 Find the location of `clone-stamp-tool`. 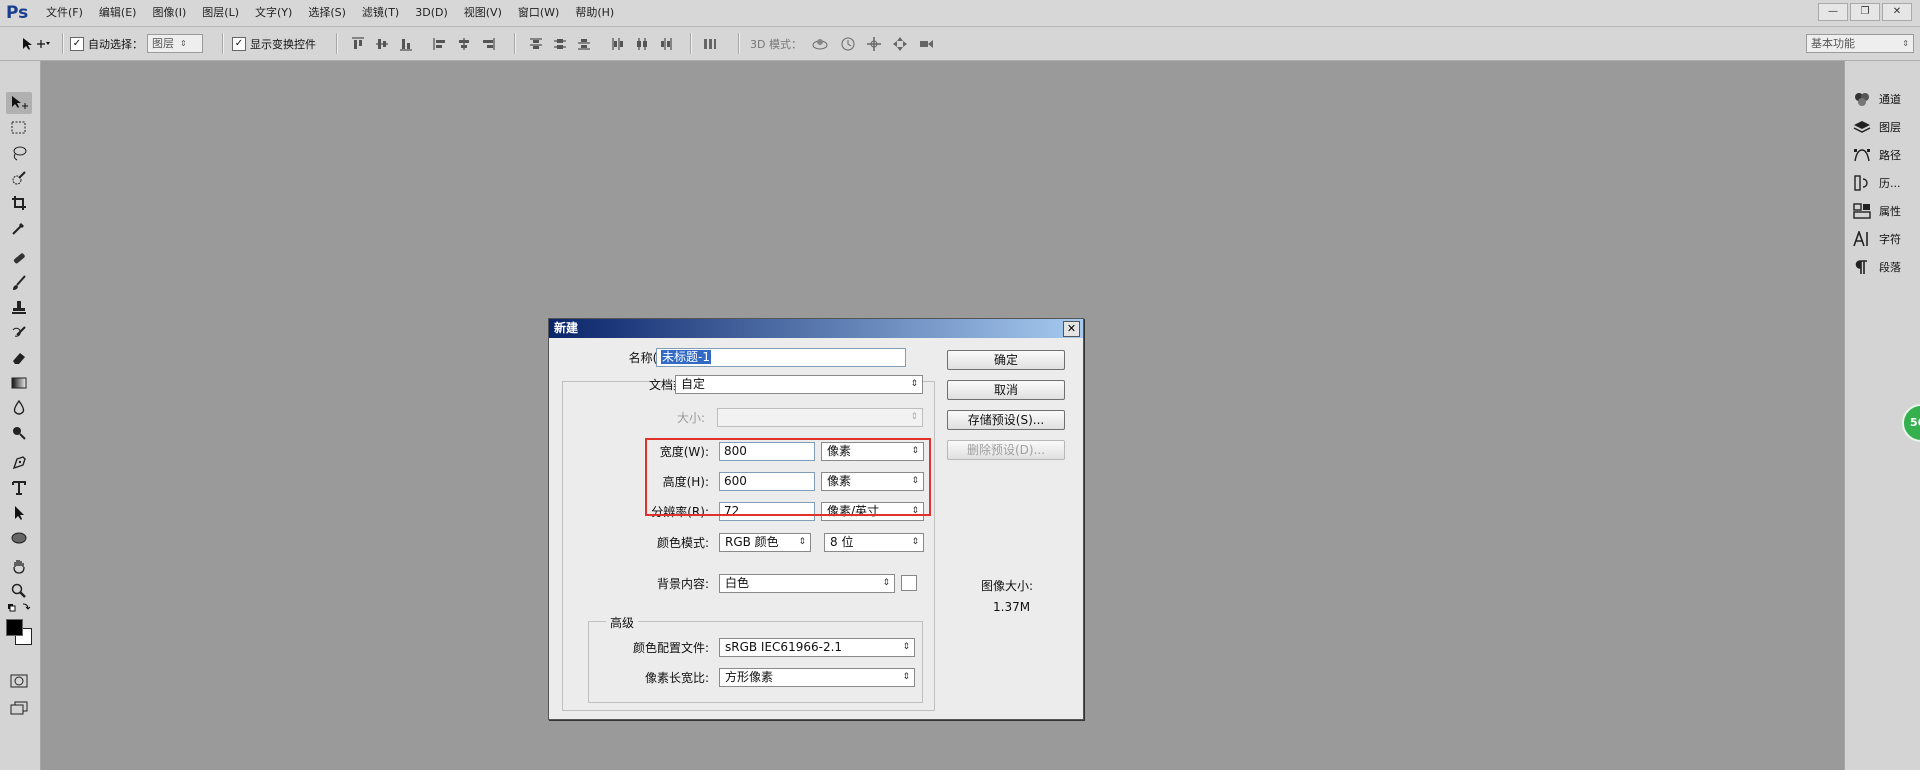

clone-stamp-tool is located at coordinates (19, 308).